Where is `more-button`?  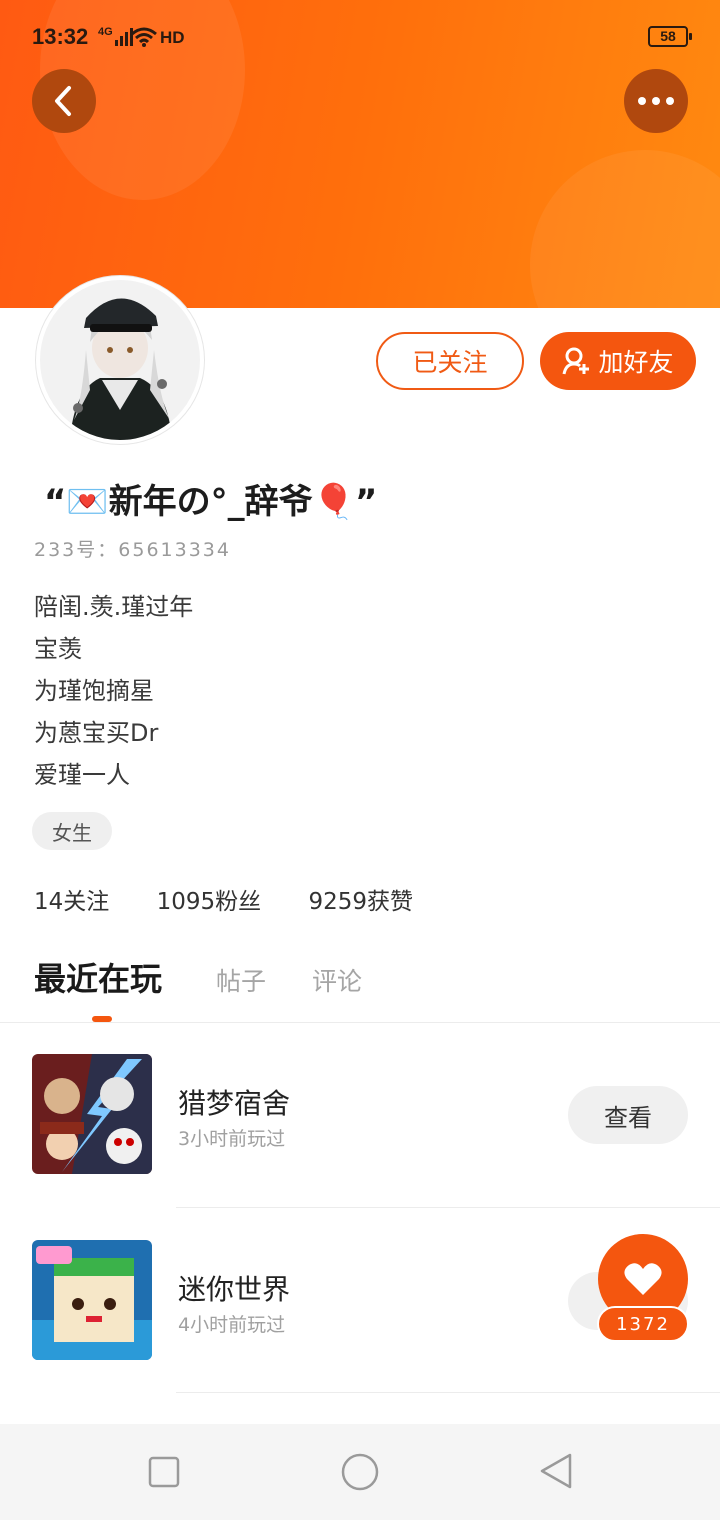 more-button is located at coordinates (656, 101).